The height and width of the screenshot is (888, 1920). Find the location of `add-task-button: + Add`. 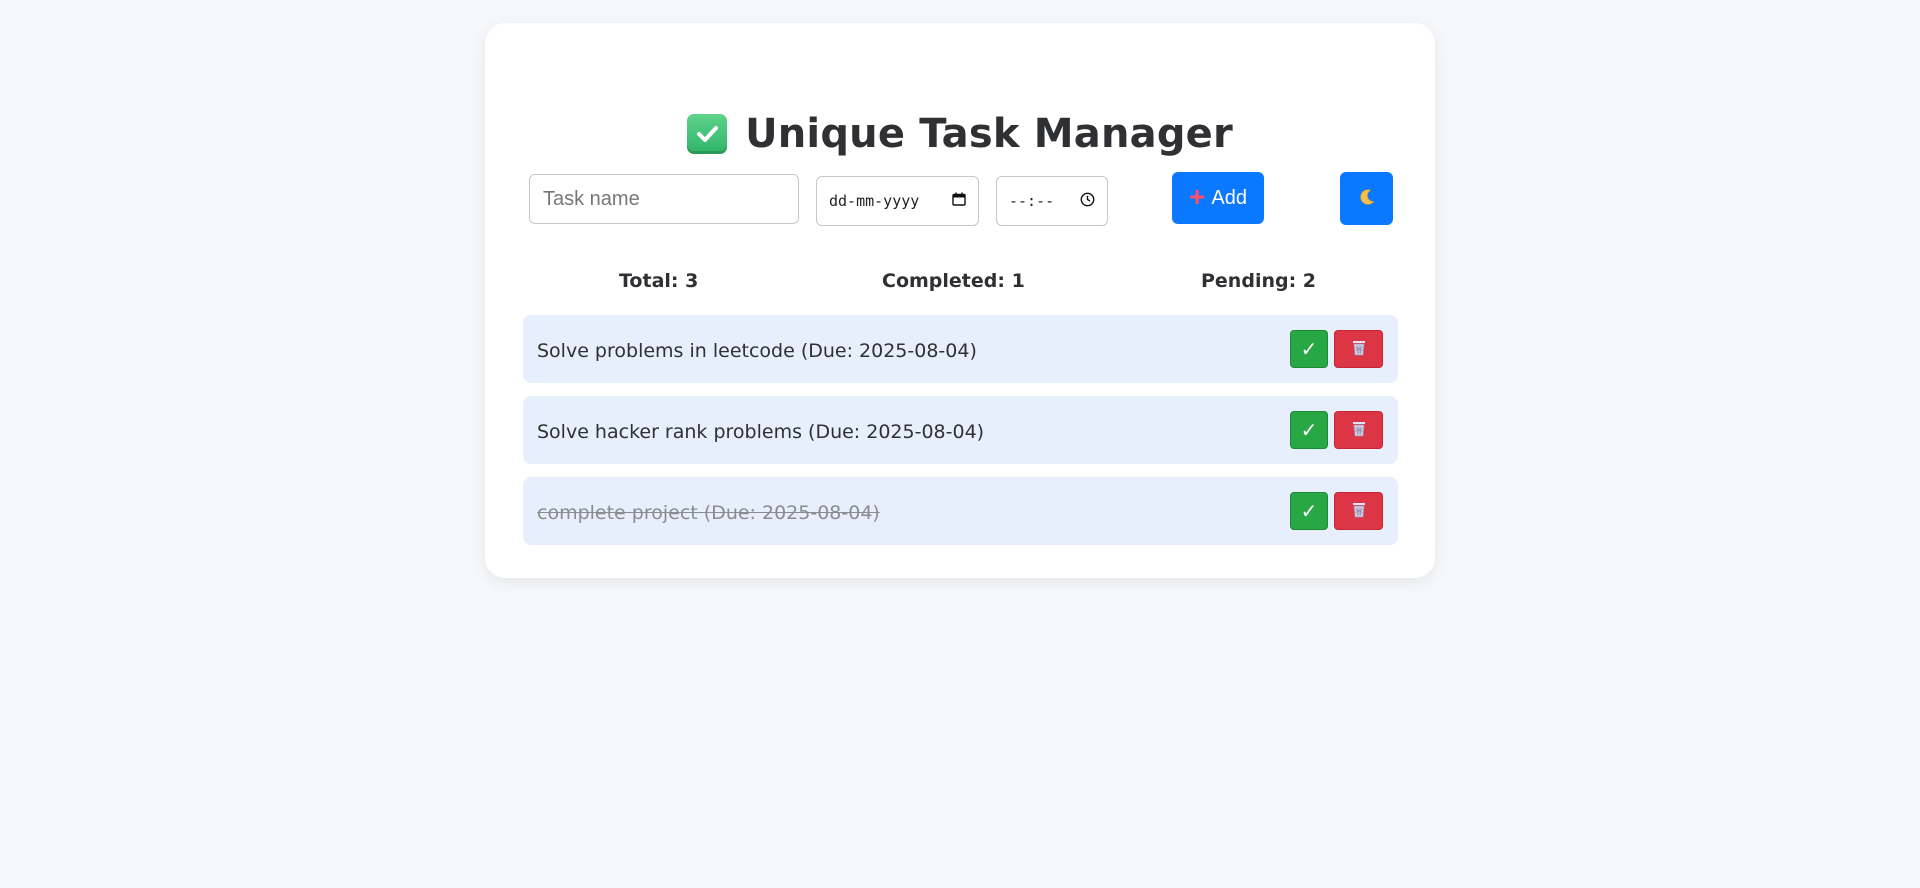

add-task-button: + Add is located at coordinates (1218, 198).